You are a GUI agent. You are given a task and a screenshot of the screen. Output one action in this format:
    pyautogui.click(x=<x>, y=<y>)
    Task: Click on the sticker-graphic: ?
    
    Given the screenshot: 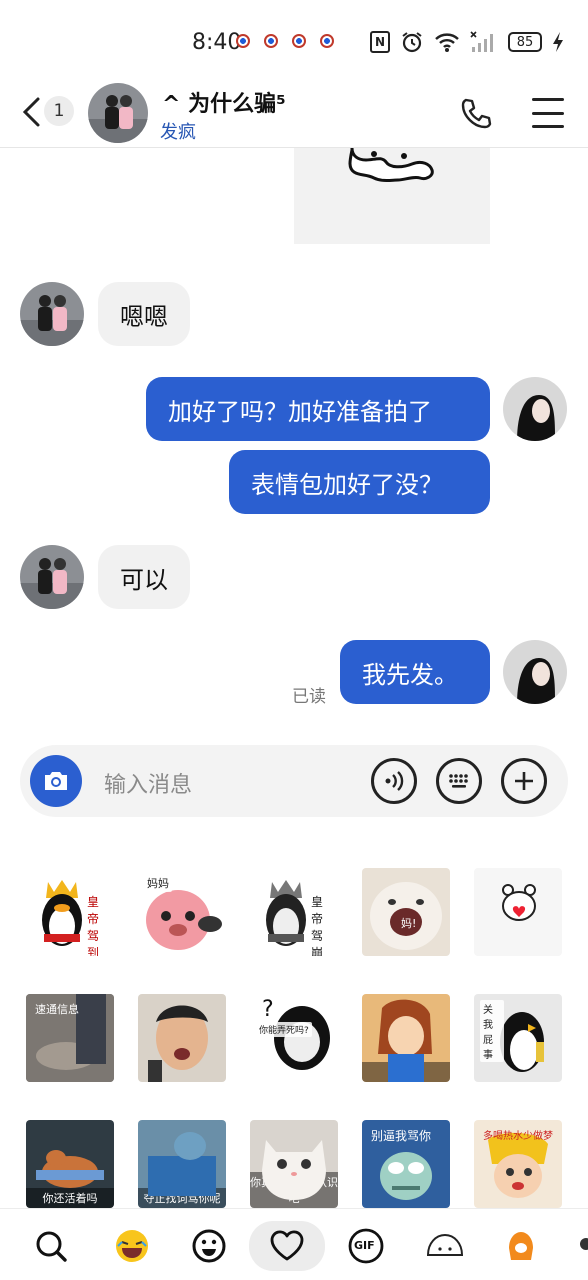 What is the action you would take?
    pyautogui.click(x=296, y=1033)
    